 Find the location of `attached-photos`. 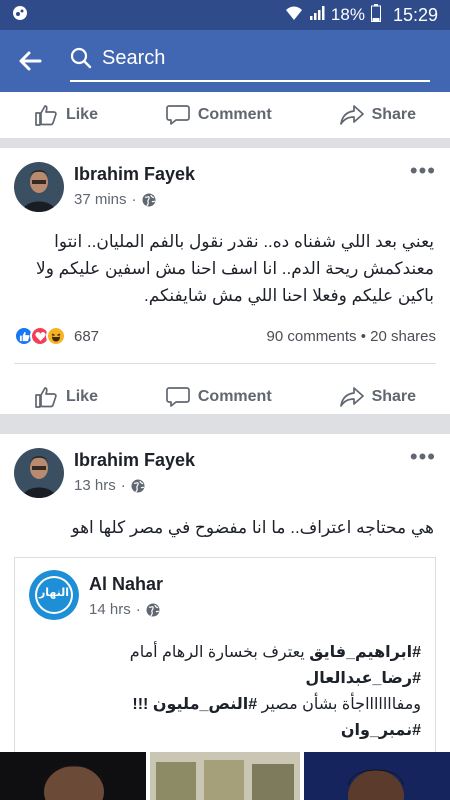

attached-photos is located at coordinates (225, 776).